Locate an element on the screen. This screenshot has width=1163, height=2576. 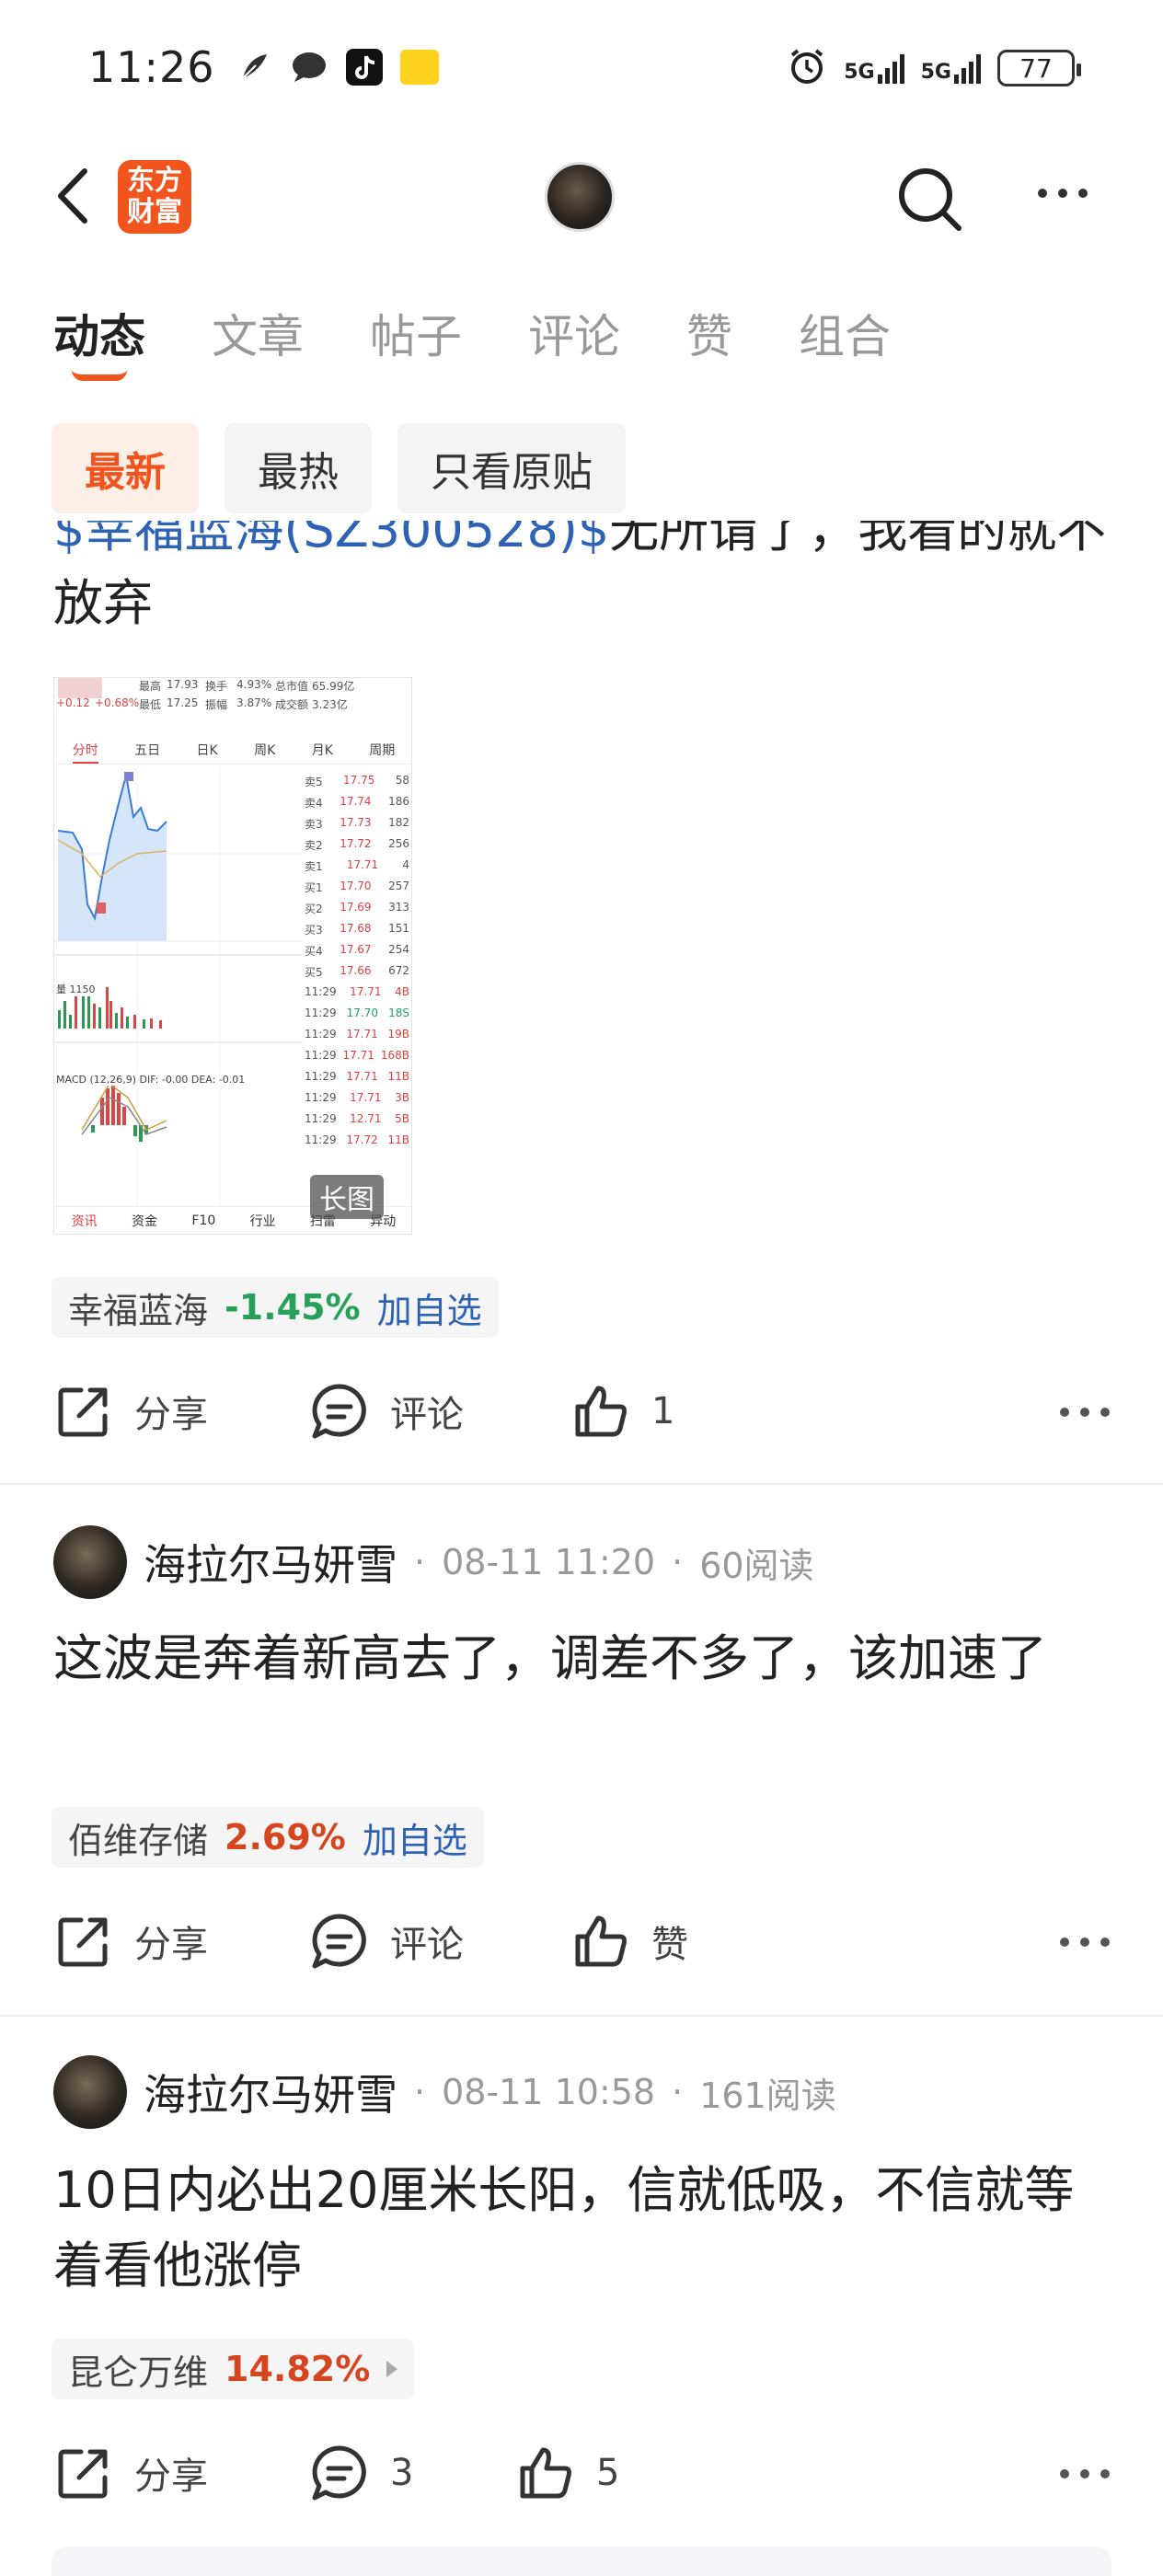
alarm-icon is located at coordinates (807, 68).